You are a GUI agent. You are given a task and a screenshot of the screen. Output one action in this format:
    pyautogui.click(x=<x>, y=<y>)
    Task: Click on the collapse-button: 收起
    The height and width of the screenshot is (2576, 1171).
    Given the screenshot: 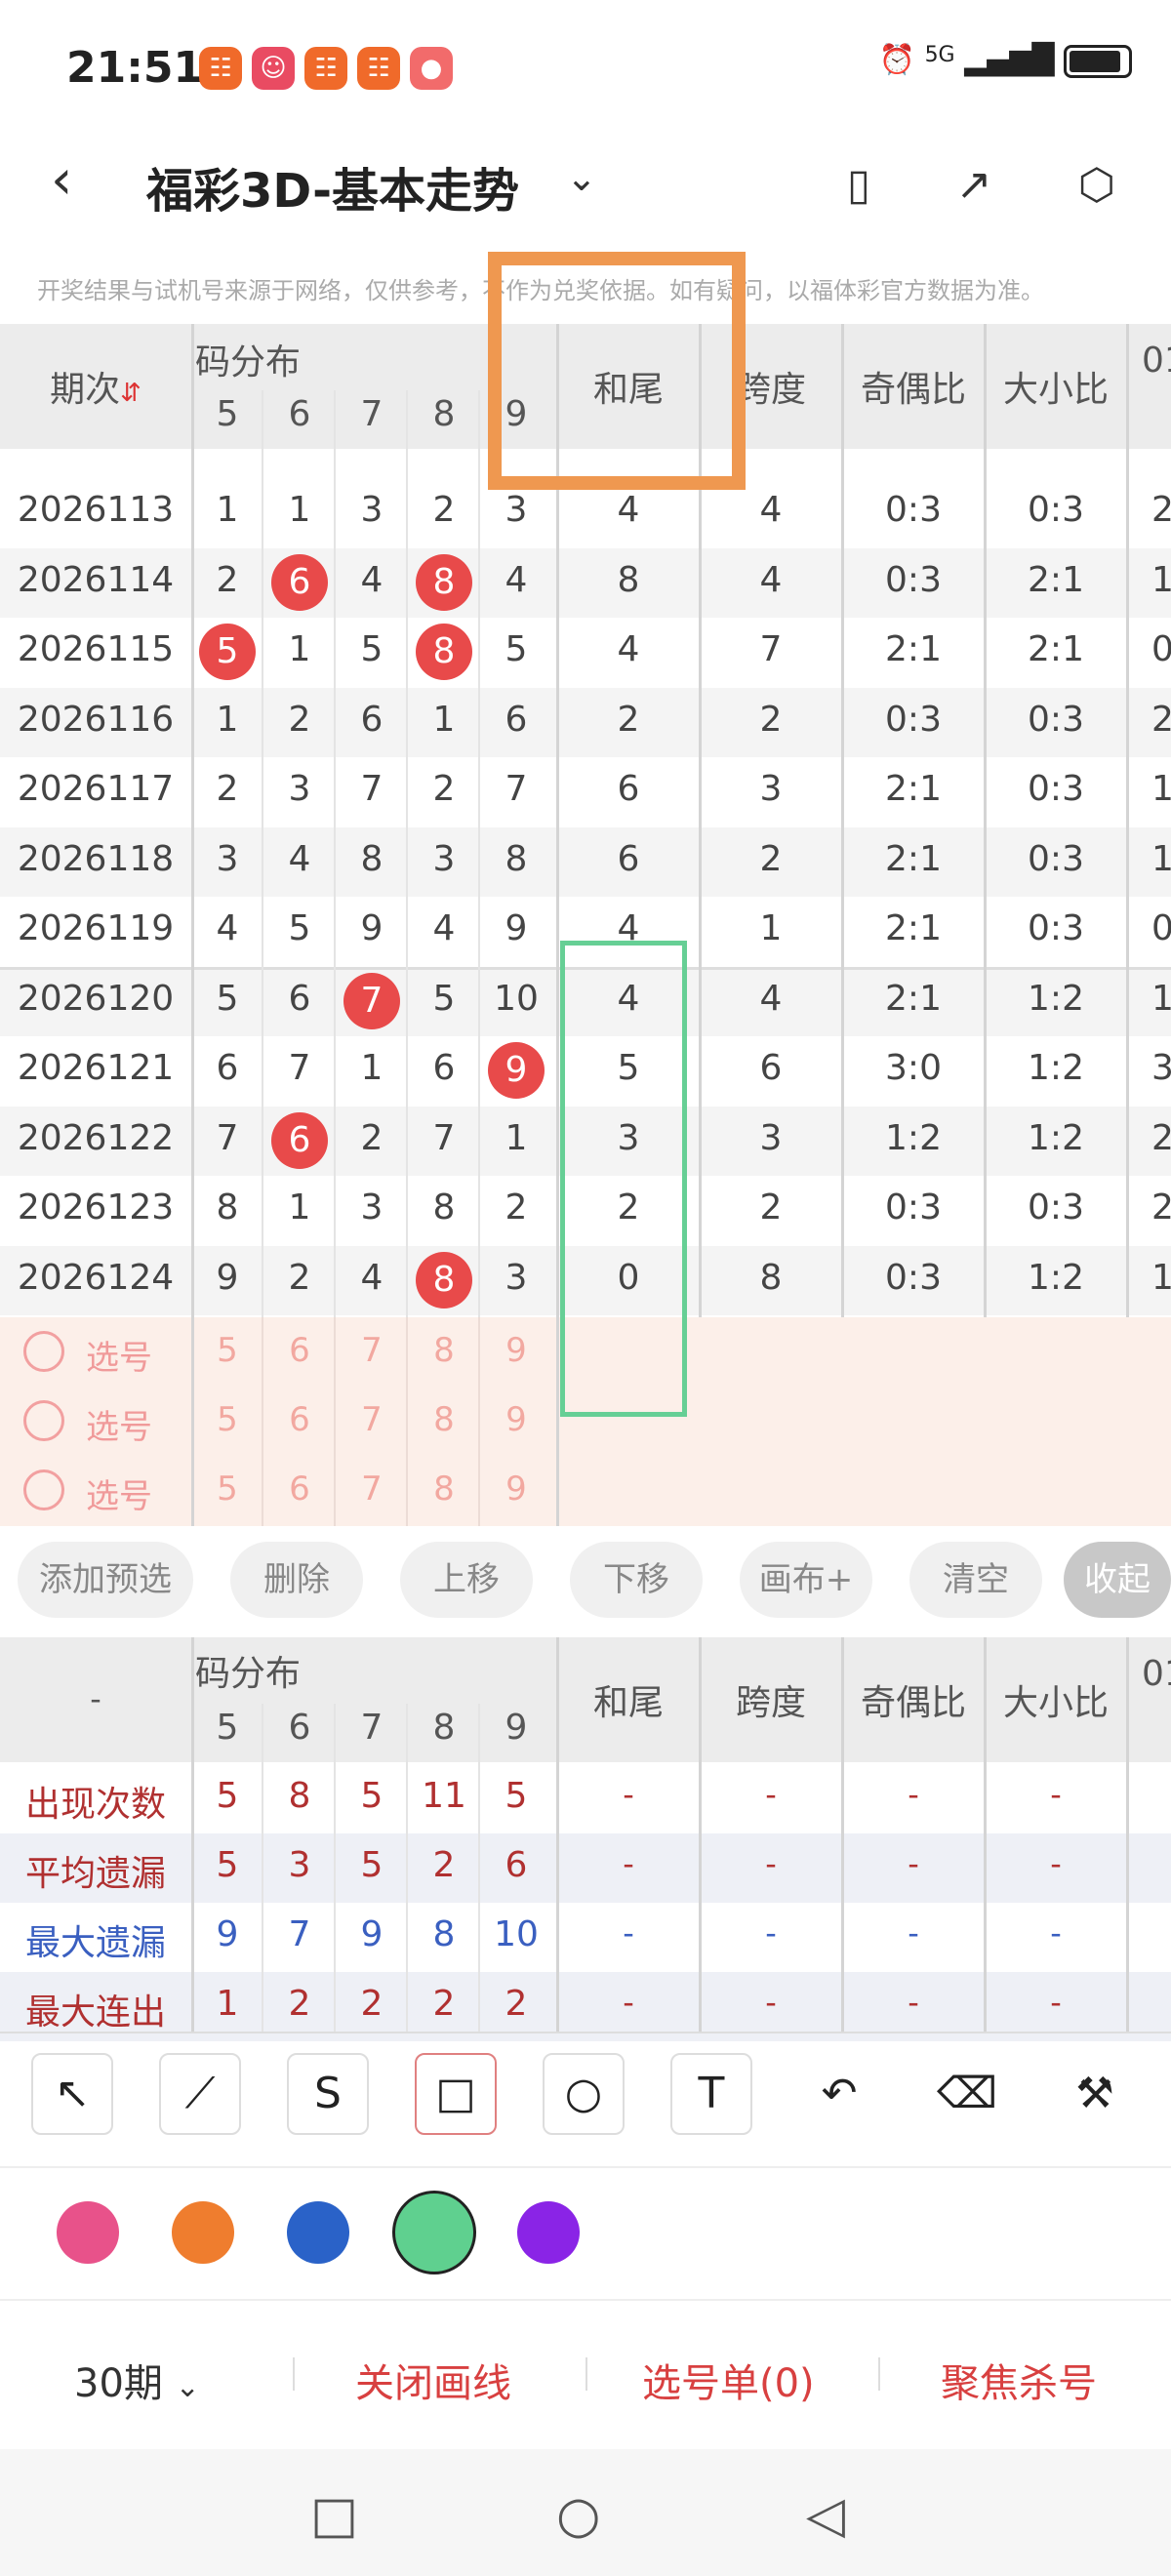 What is the action you would take?
    pyautogui.click(x=1117, y=1580)
    